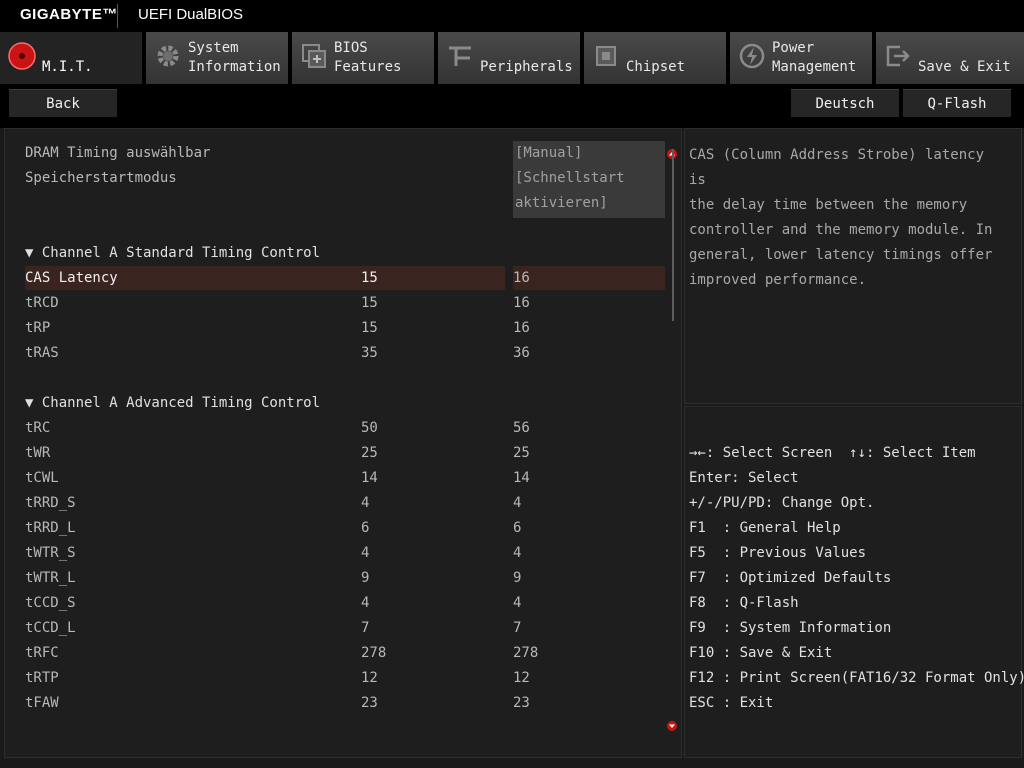 The image size is (1024, 768). I want to click on tab-power-management: Power Management, so click(802, 58).